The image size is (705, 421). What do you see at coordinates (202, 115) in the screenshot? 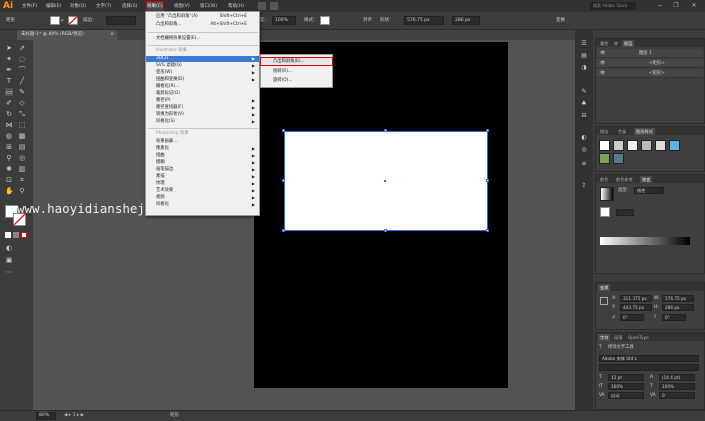
I see `menu-item-convert-to-shape: 转换为形状(V) ▶` at bounding box center [202, 115].